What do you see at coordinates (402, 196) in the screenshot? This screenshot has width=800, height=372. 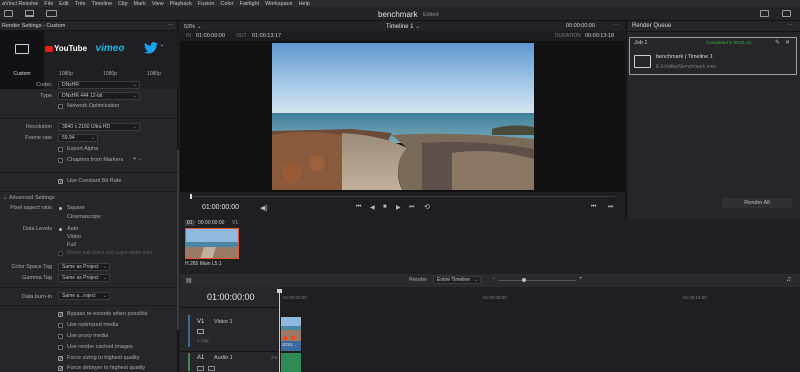 I see `scrub-bar` at bounding box center [402, 196].